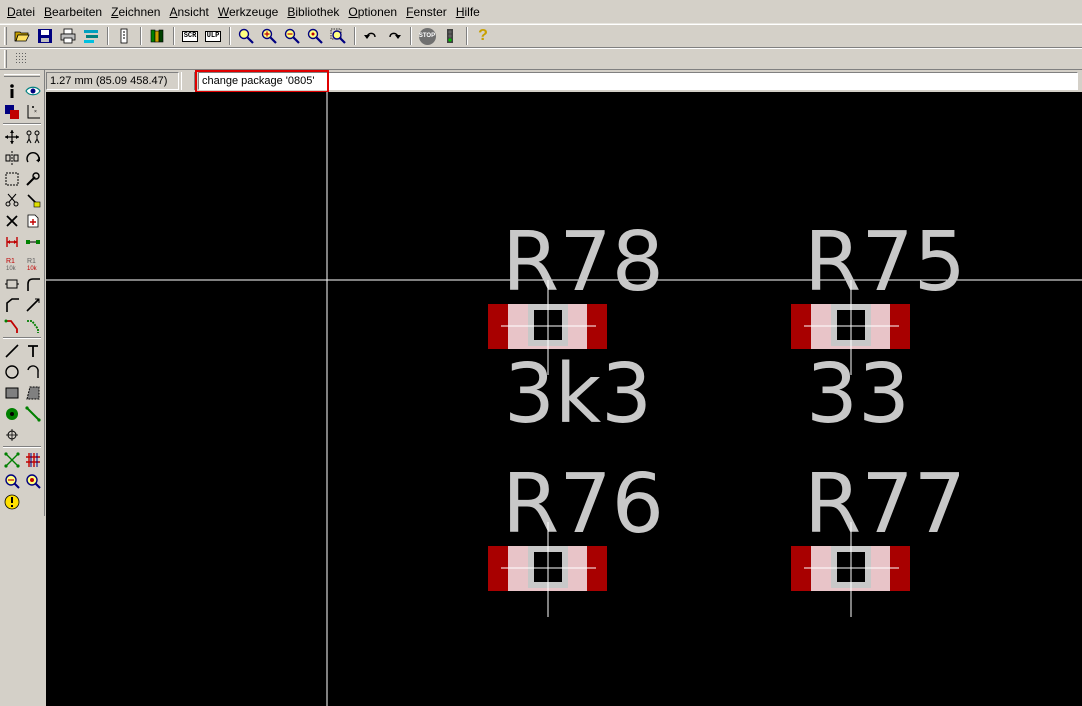 Image resolution: width=1082 pixels, height=706 pixels. I want to click on arc-tool, so click(32, 371).